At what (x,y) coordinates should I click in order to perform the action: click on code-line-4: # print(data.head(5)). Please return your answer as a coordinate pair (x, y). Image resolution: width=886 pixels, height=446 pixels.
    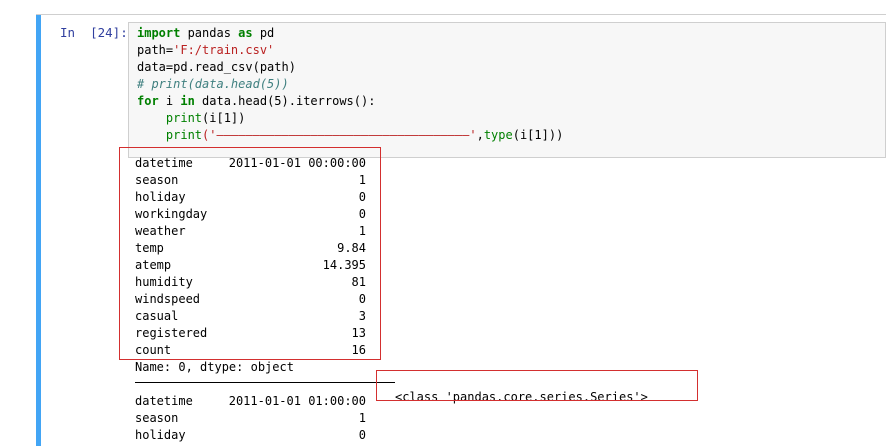
    Looking at the image, I should click on (213, 84).